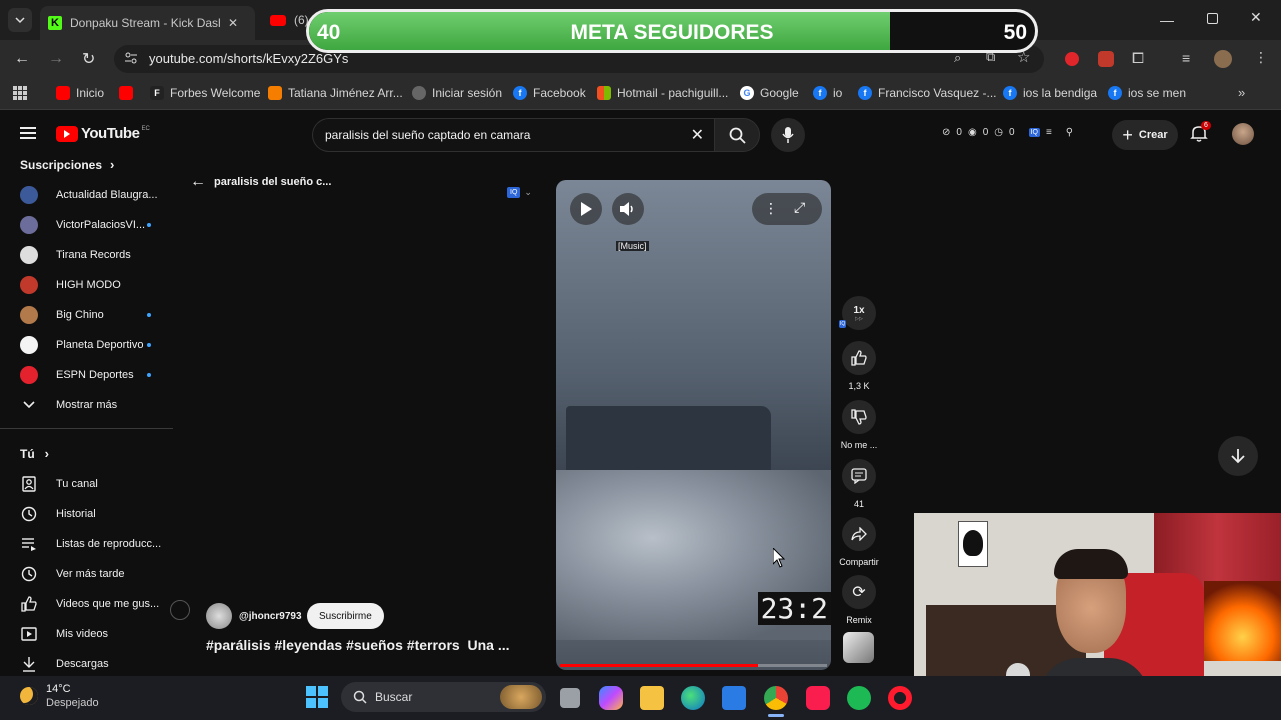 This screenshot has height=720, width=1281. What do you see at coordinates (205, 93) in the screenshot?
I see `bookmark-forbes: F Forbes Welcome` at bounding box center [205, 93].